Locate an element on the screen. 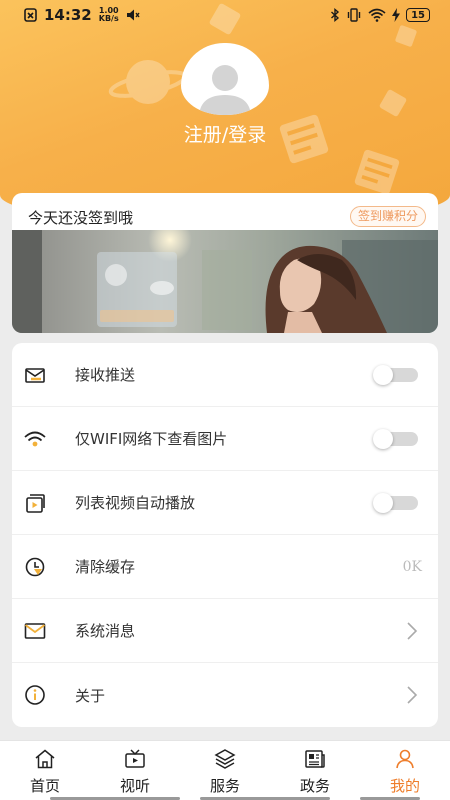 The width and height of the screenshot is (450, 800). settings-row-label: 清除缓存 is located at coordinates (105, 567).